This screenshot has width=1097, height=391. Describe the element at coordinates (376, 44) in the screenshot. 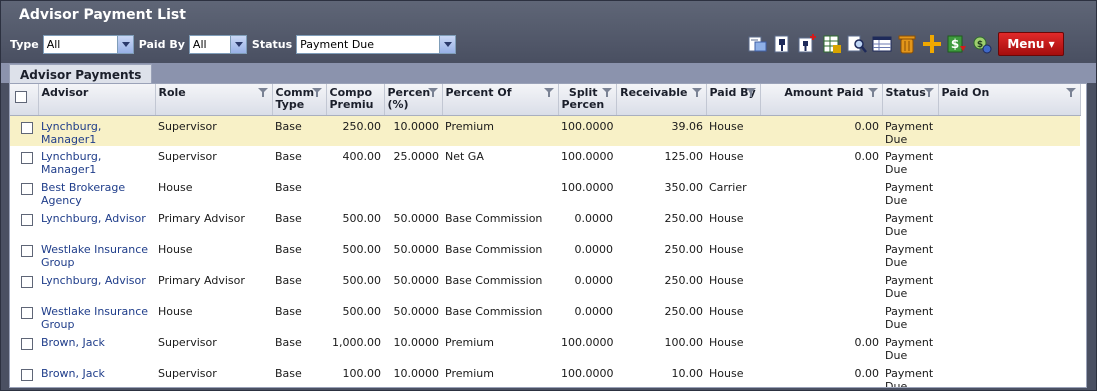

I see `status-select: Payment Due` at that location.